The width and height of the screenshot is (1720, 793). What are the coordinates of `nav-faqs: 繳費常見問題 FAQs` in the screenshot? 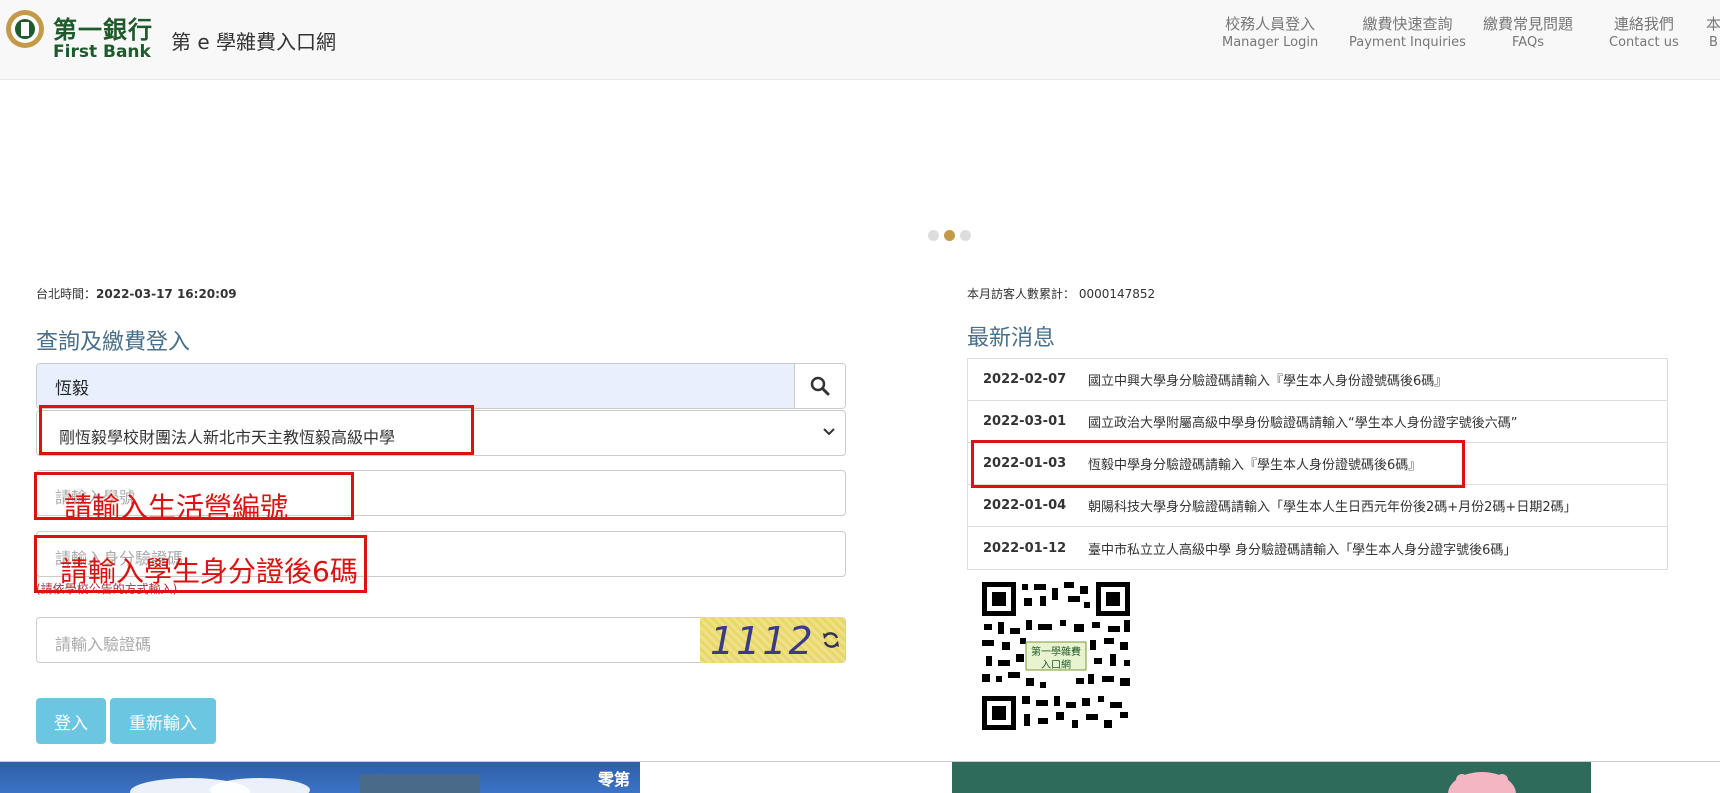 It's located at (1528, 33).